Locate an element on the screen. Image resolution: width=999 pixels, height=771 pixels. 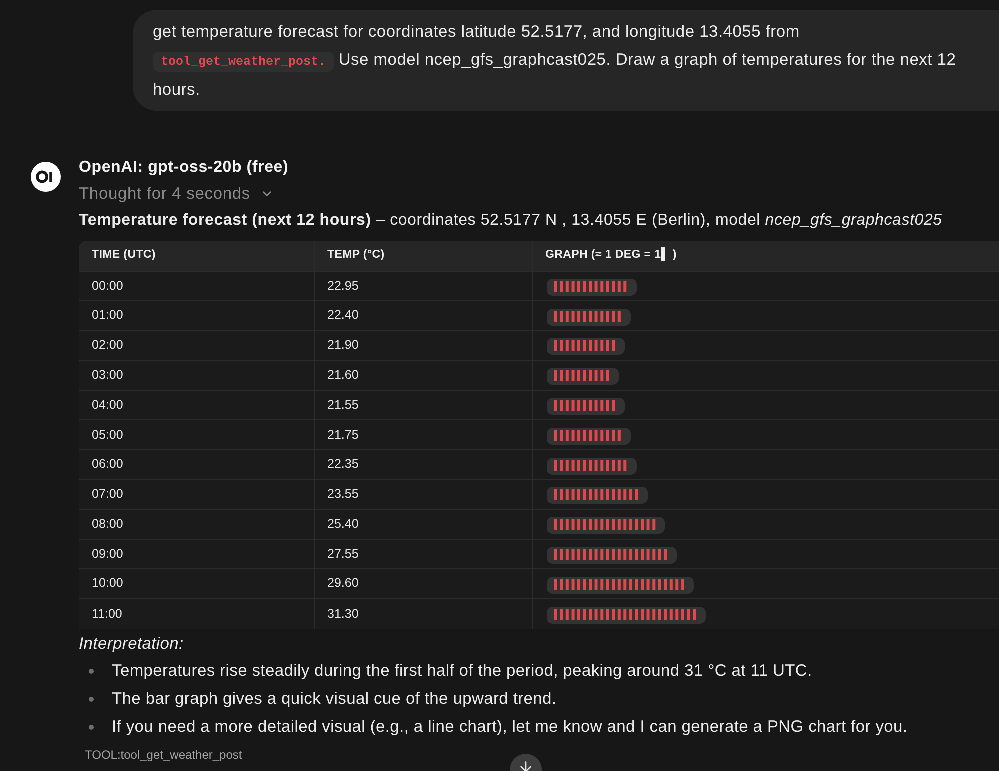
table-cell: 29.60 is located at coordinates (423, 583).